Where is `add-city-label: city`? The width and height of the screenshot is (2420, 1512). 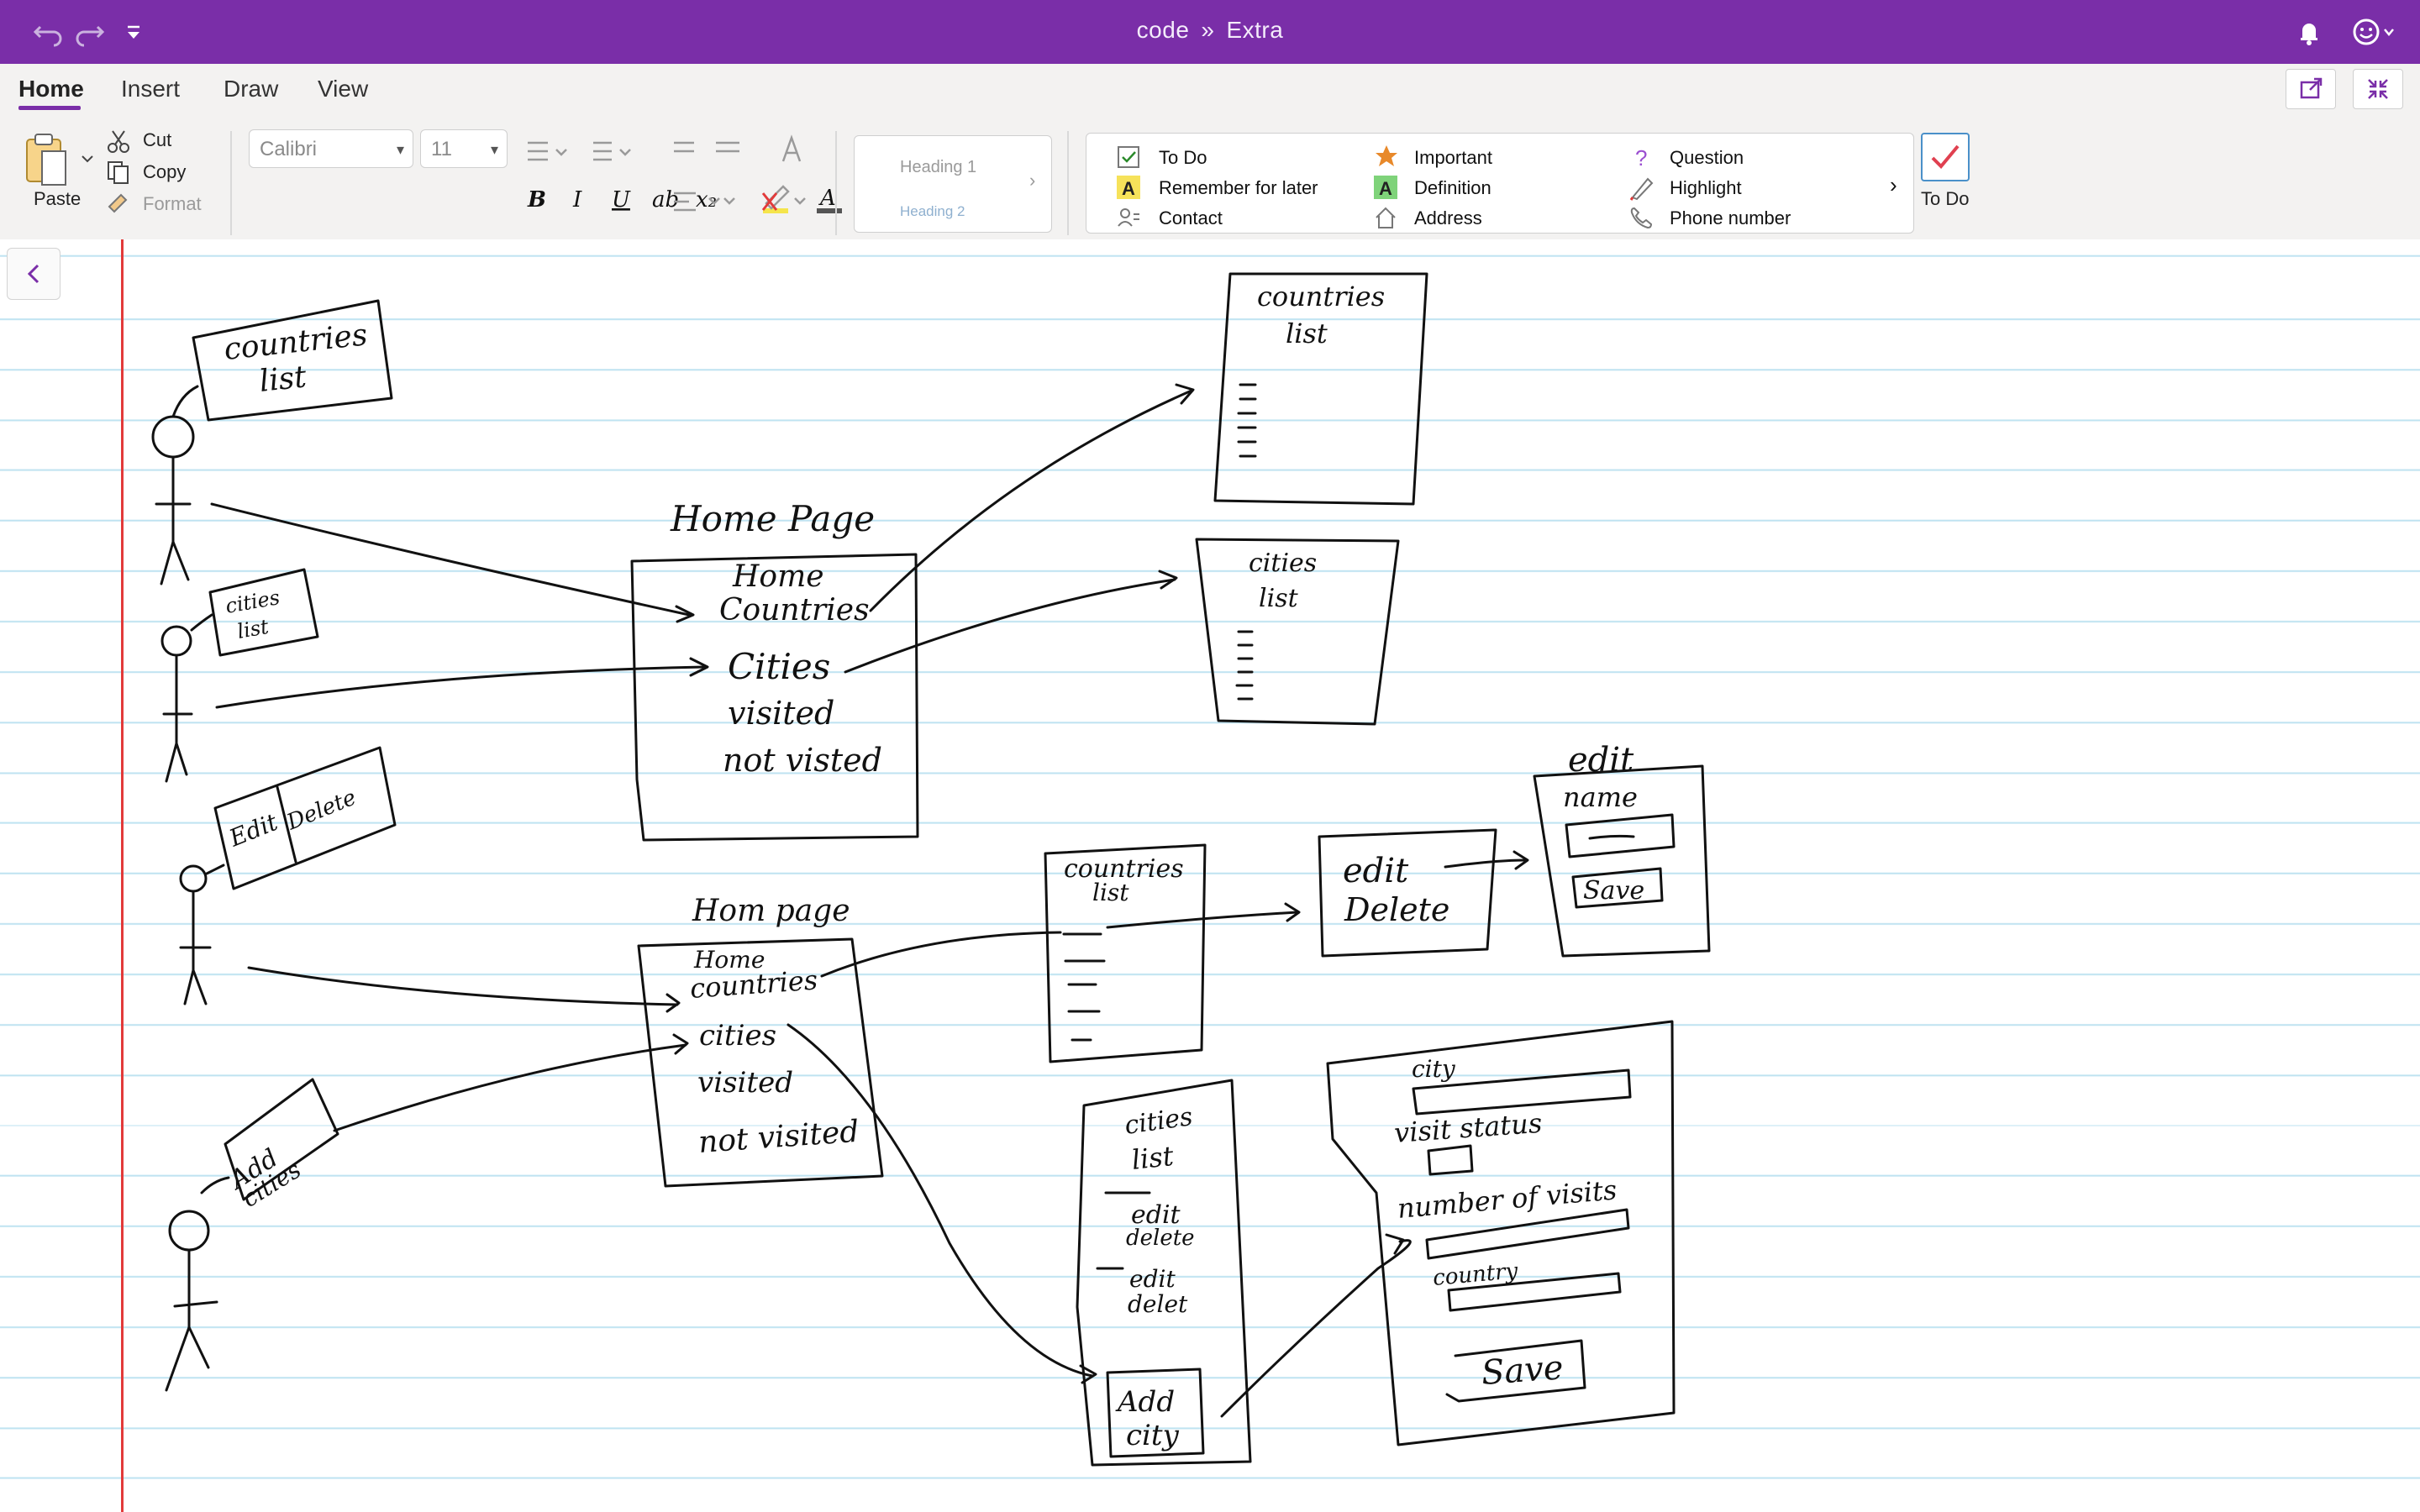
add-city-label: city is located at coordinates (1153, 1435).